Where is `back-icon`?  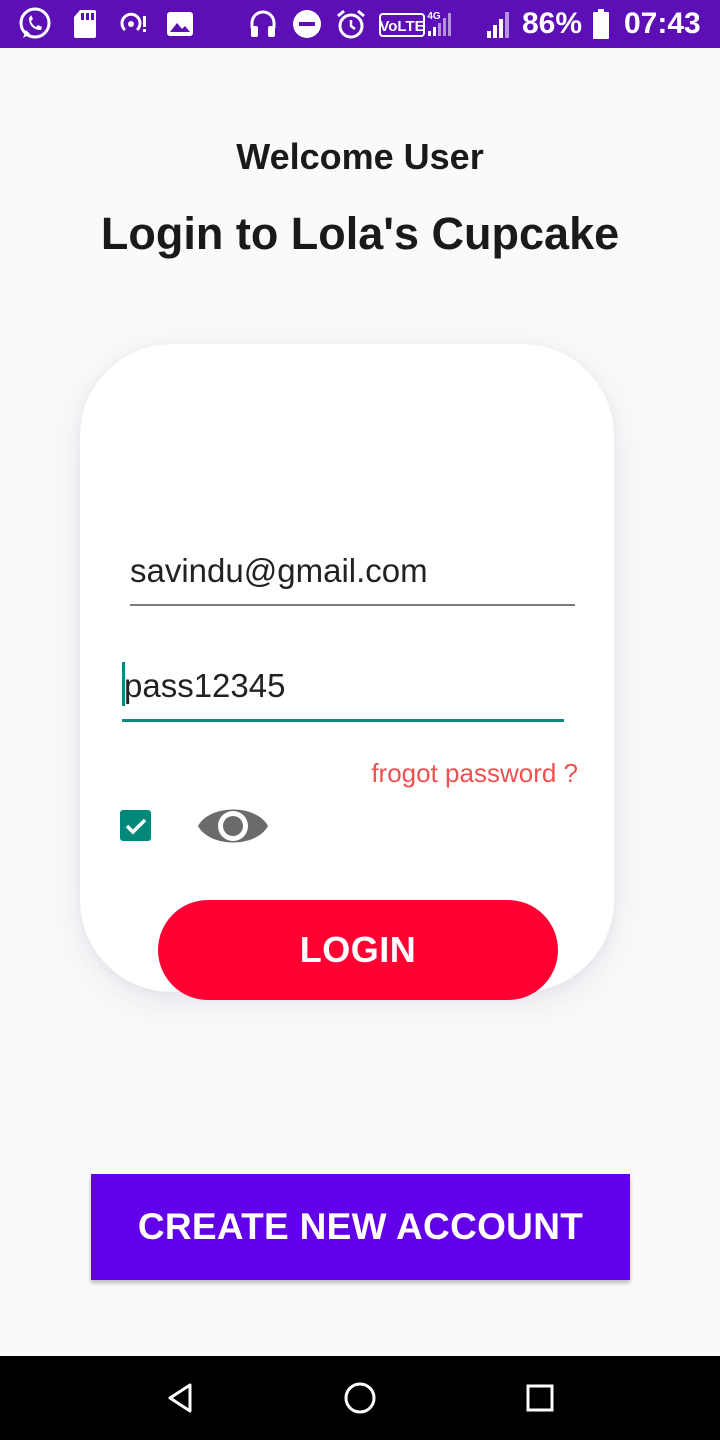 back-icon is located at coordinates (180, 1398).